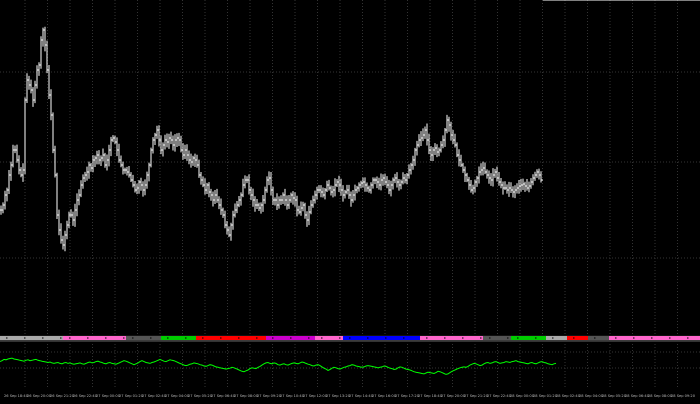 Image resolution: width=700 pixels, height=404 pixels. What do you see at coordinates (683, 396) in the screenshot?
I see `time-axis-label: 28 Sep 09:20` at bounding box center [683, 396].